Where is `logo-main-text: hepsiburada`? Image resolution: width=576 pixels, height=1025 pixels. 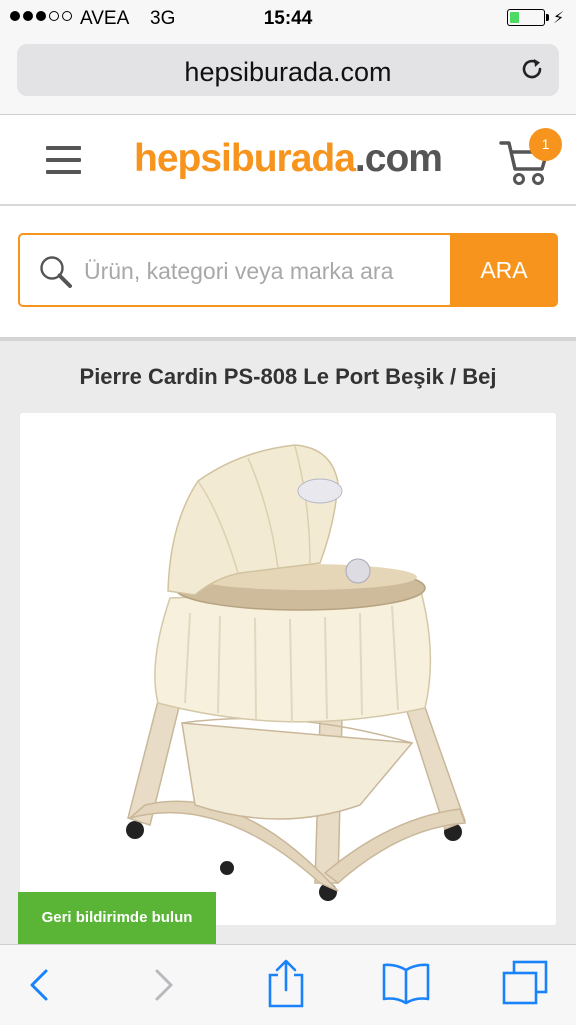
logo-main-text: hepsiburada is located at coordinates (245, 158).